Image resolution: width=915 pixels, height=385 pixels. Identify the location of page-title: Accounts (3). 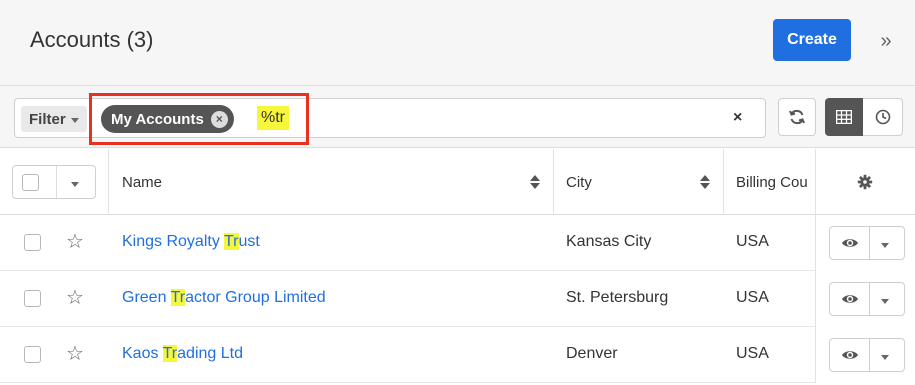
(92, 39).